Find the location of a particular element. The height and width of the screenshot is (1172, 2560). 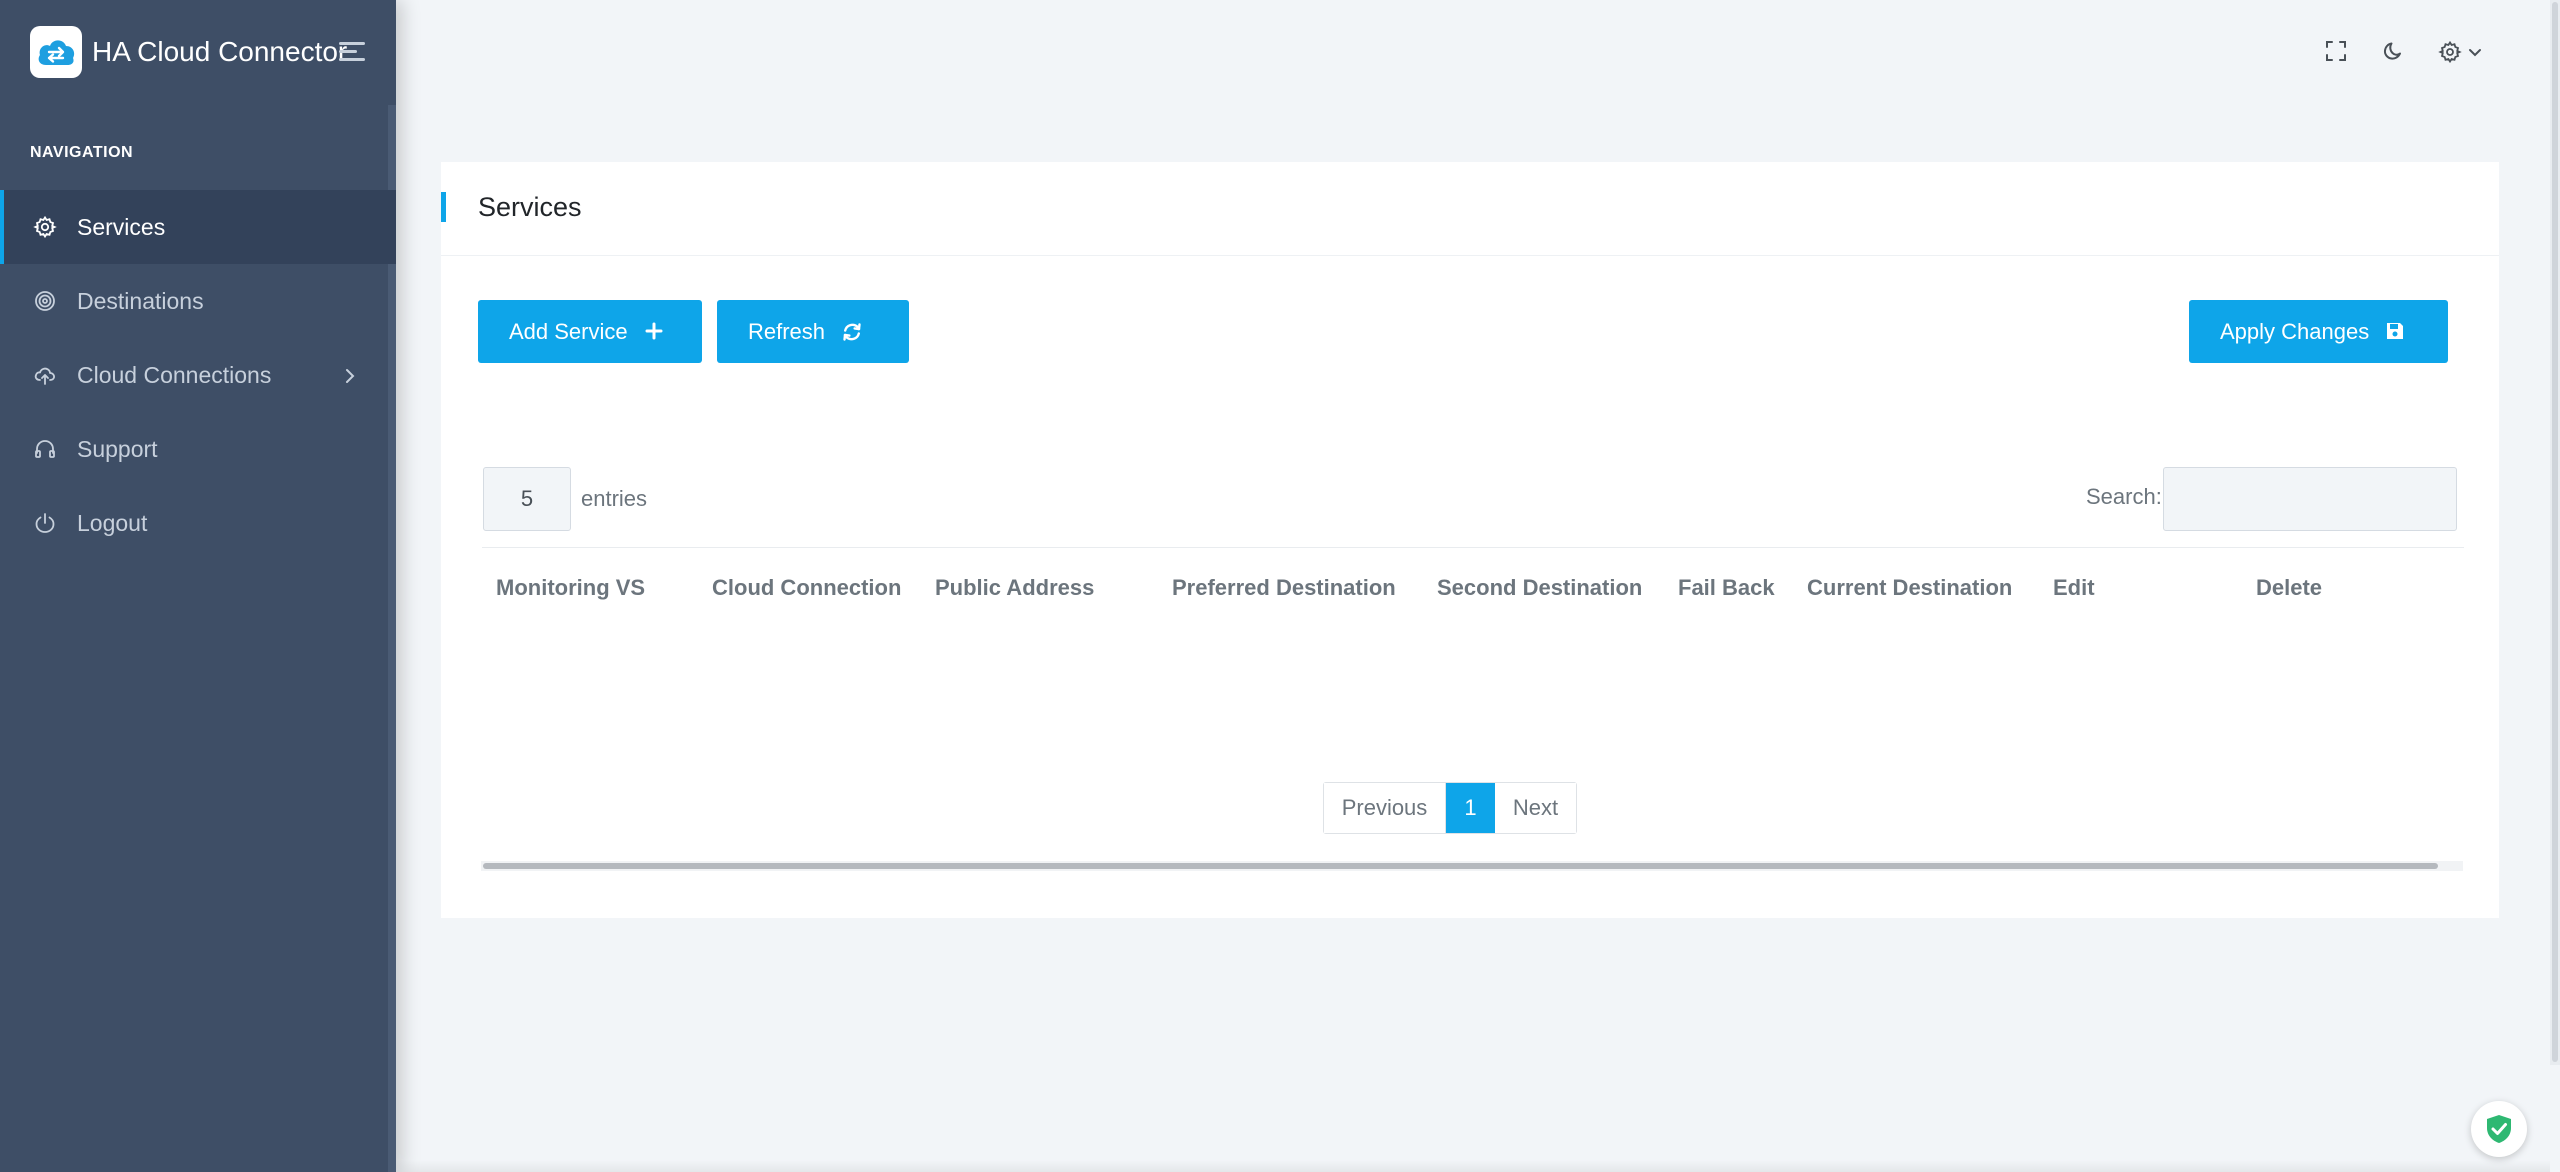

plus-icon is located at coordinates (655, 332).